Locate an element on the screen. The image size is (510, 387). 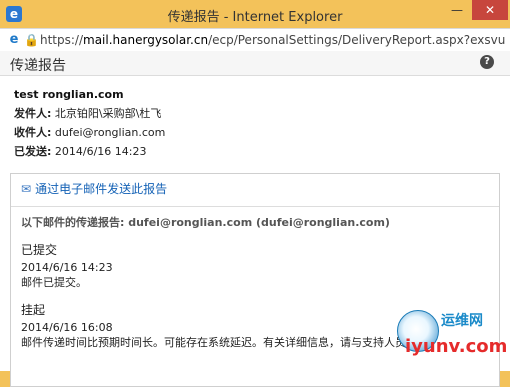
send-report-link: ✉ 通过电子邮件发送此报告 is located at coordinates (94, 188).